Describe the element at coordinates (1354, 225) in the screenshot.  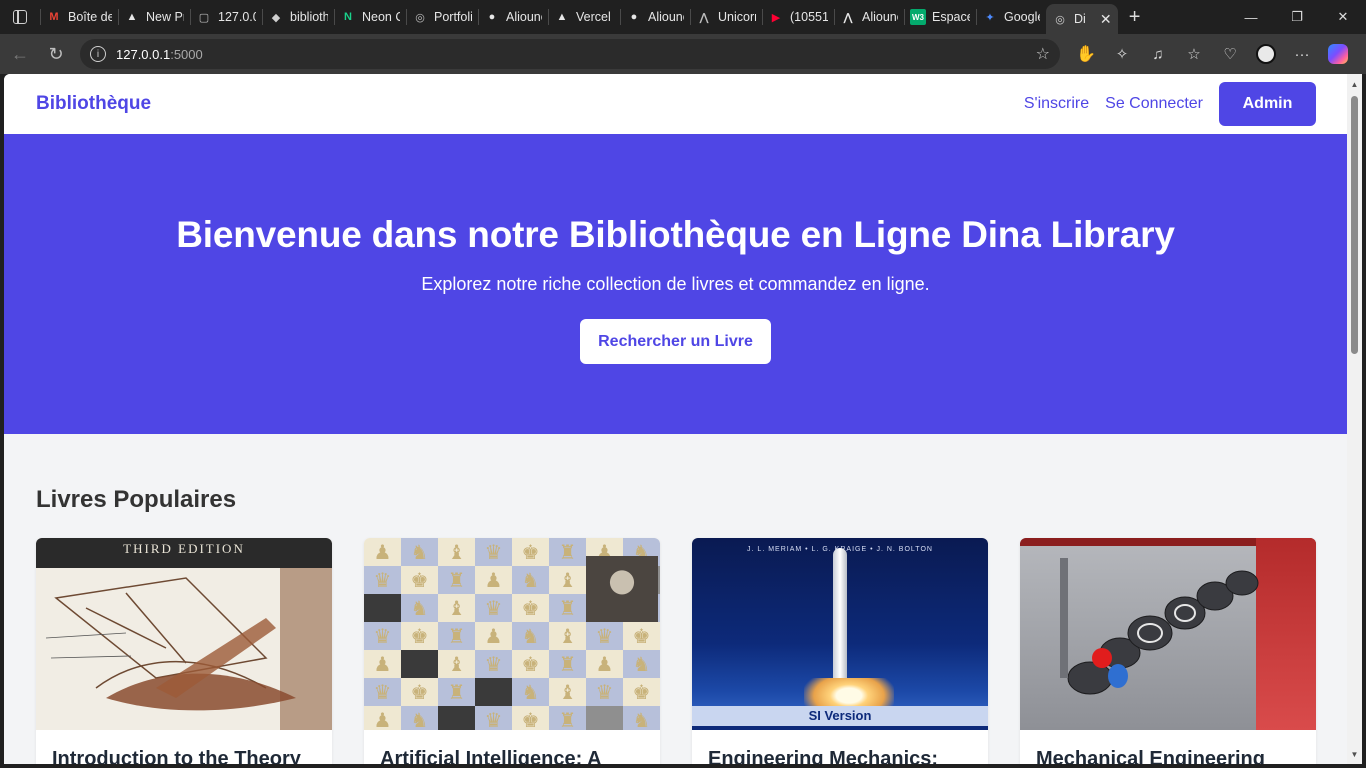
I see `scroll-thumb` at that location.